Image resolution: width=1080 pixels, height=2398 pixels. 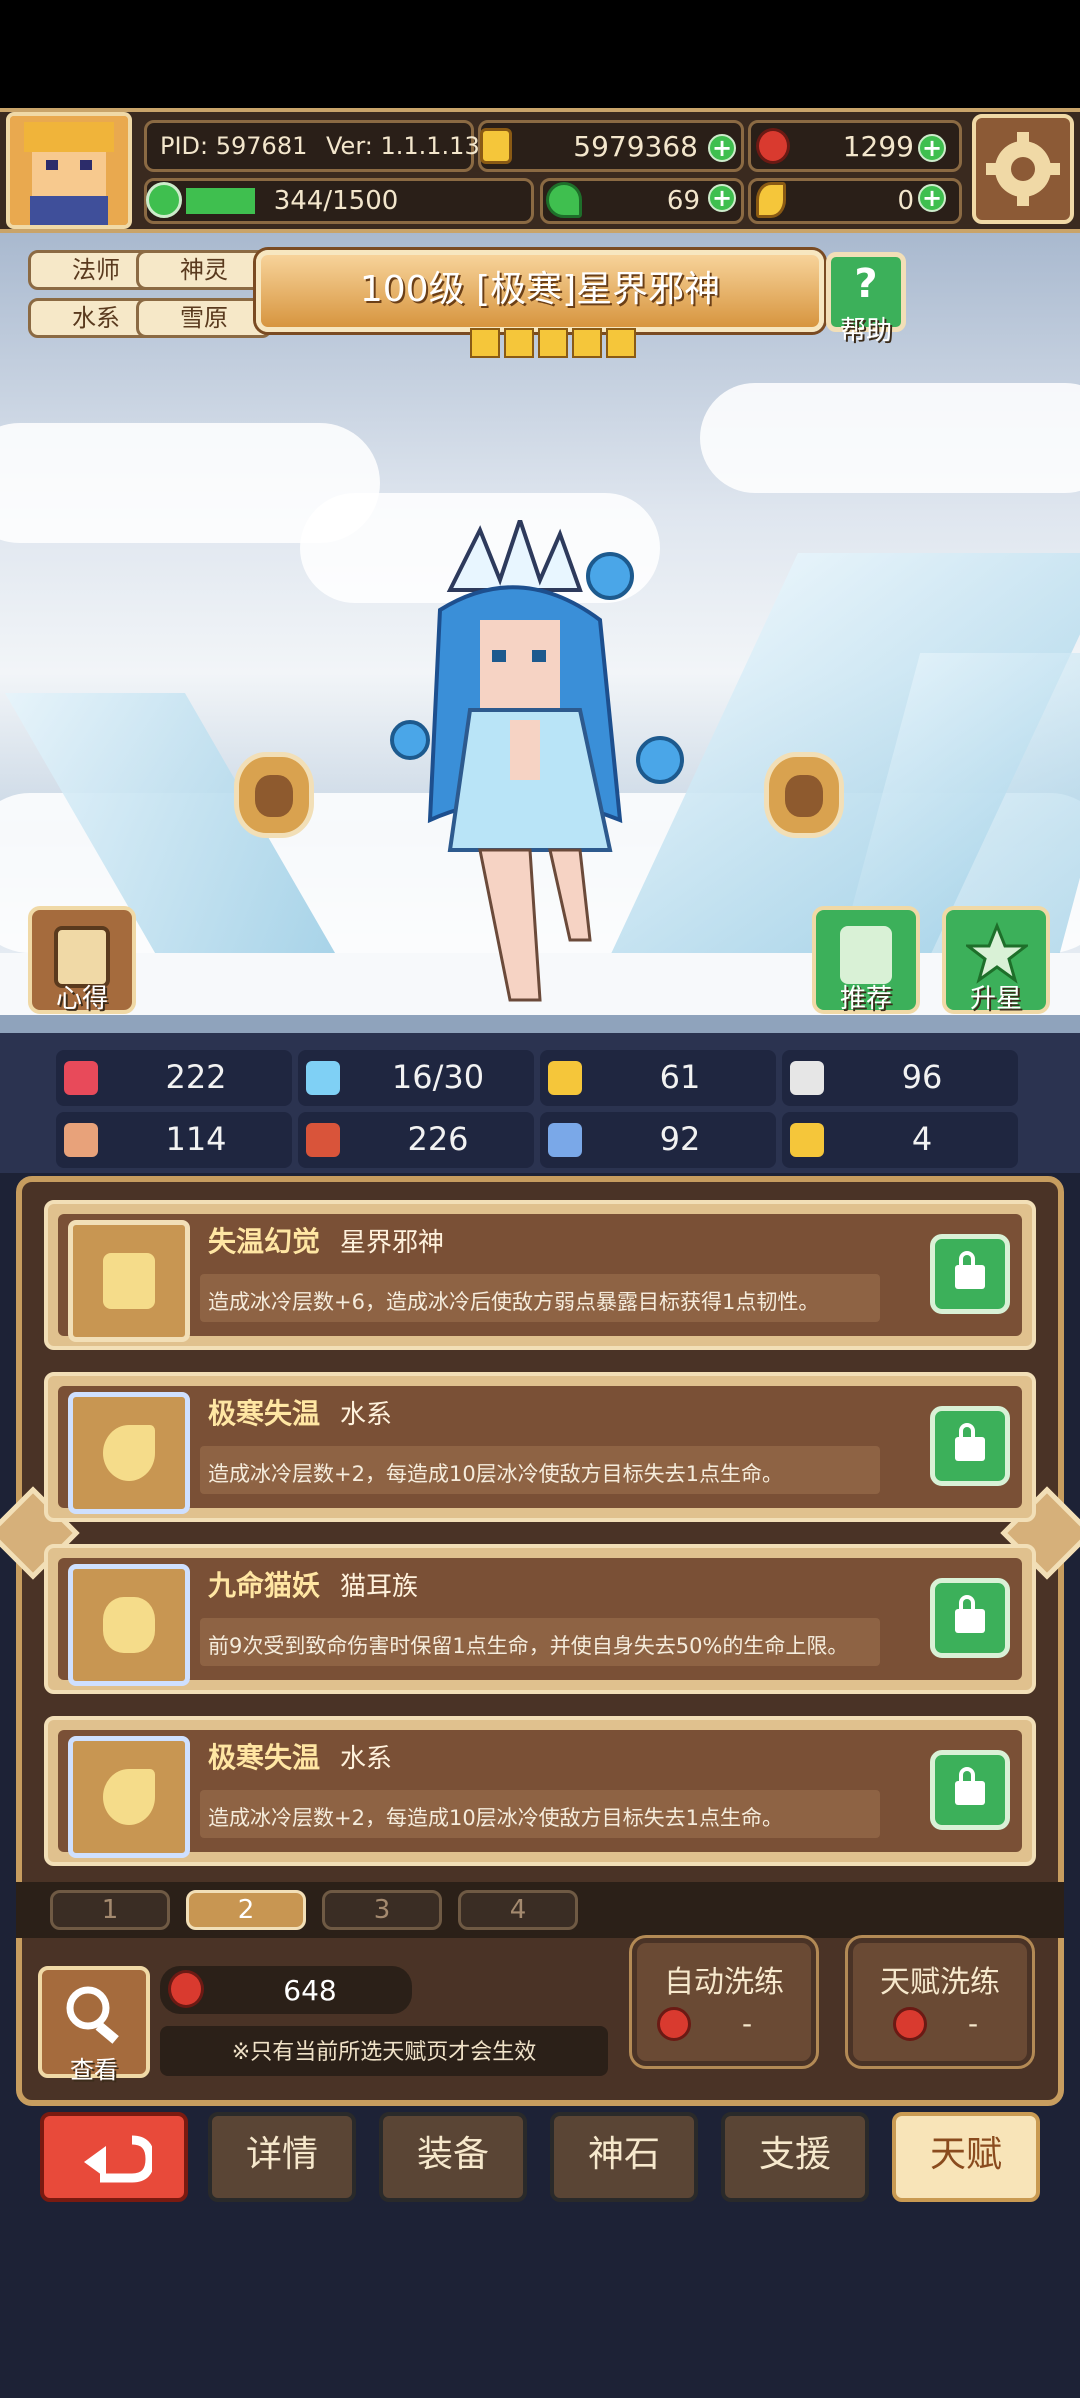 What do you see at coordinates (518, 1910) in the screenshot?
I see `page-tab: 4` at bounding box center [518, 1910].